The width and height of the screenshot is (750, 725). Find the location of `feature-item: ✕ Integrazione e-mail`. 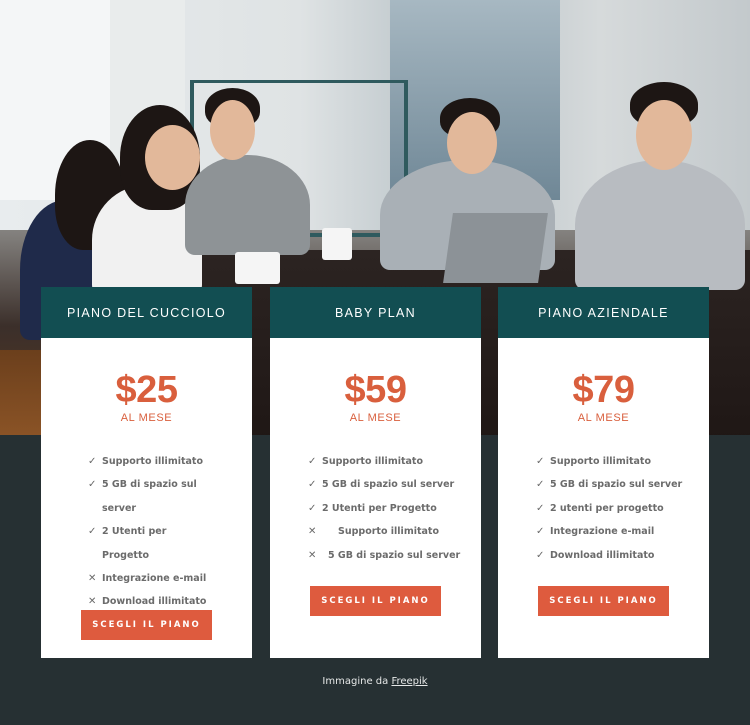

feature-item: ✕ Integrazione e-mail is located at coordinates (148, 578).